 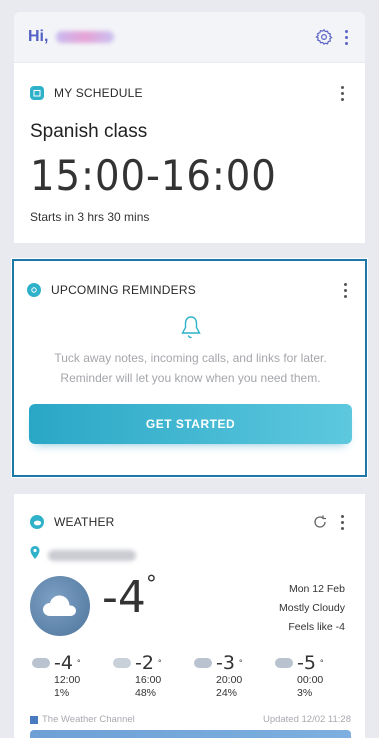 What do you see at coordinates (190, 424) in the screenshot?
I see `get-started-button: GET STARTED` at bounding box center [190, 424].